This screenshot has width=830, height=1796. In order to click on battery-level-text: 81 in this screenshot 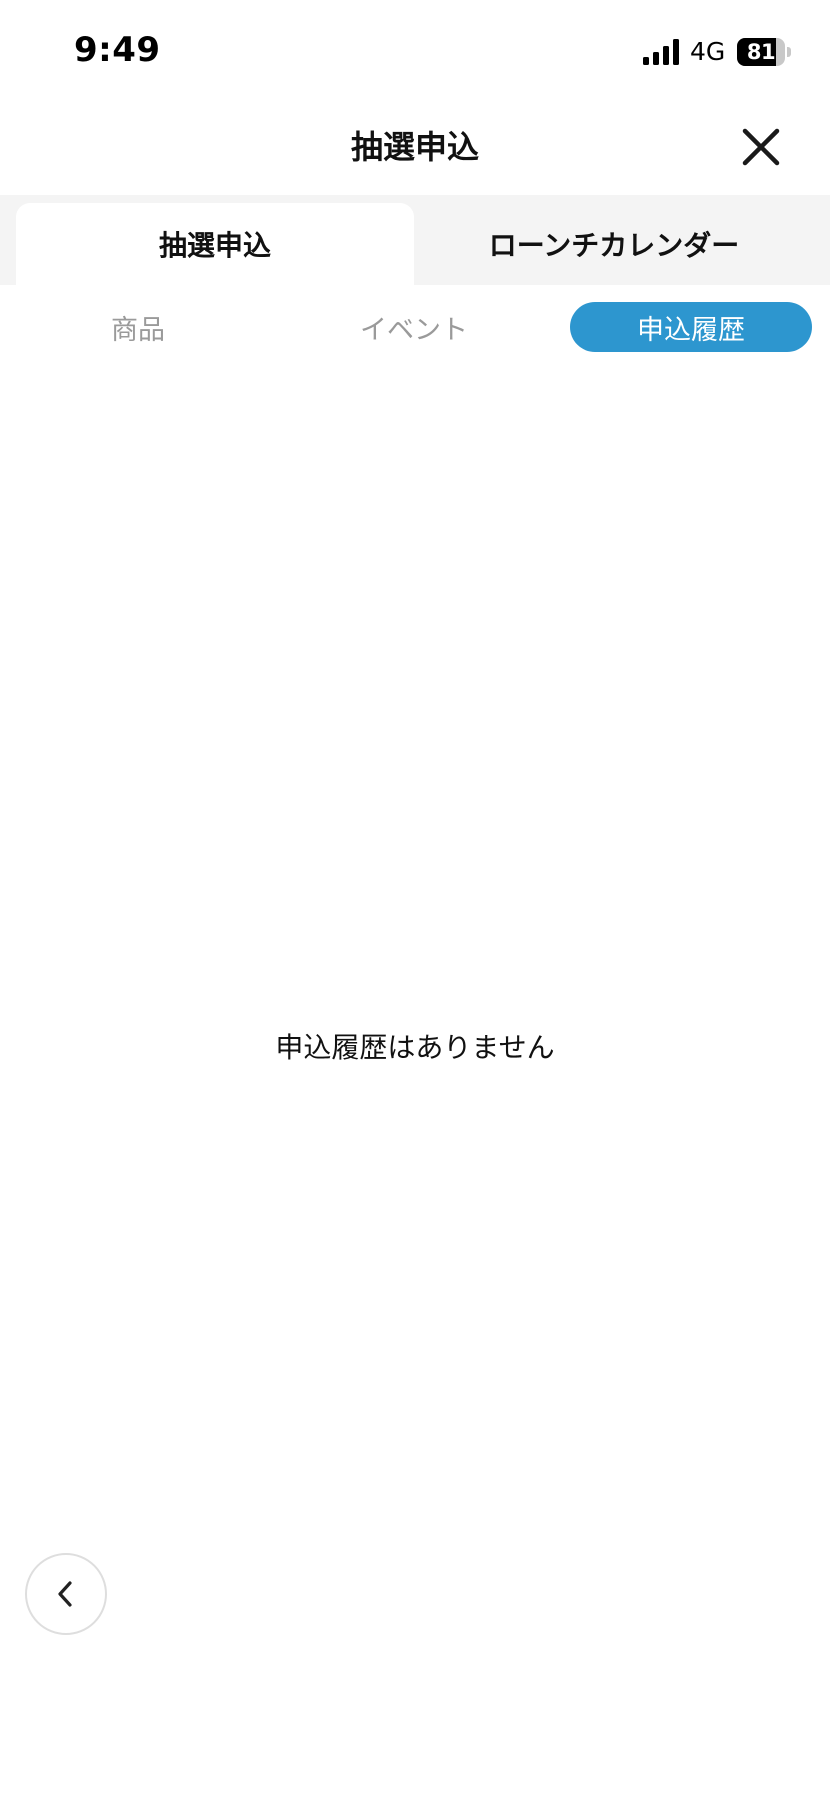, I will do `click(761, 52)`.